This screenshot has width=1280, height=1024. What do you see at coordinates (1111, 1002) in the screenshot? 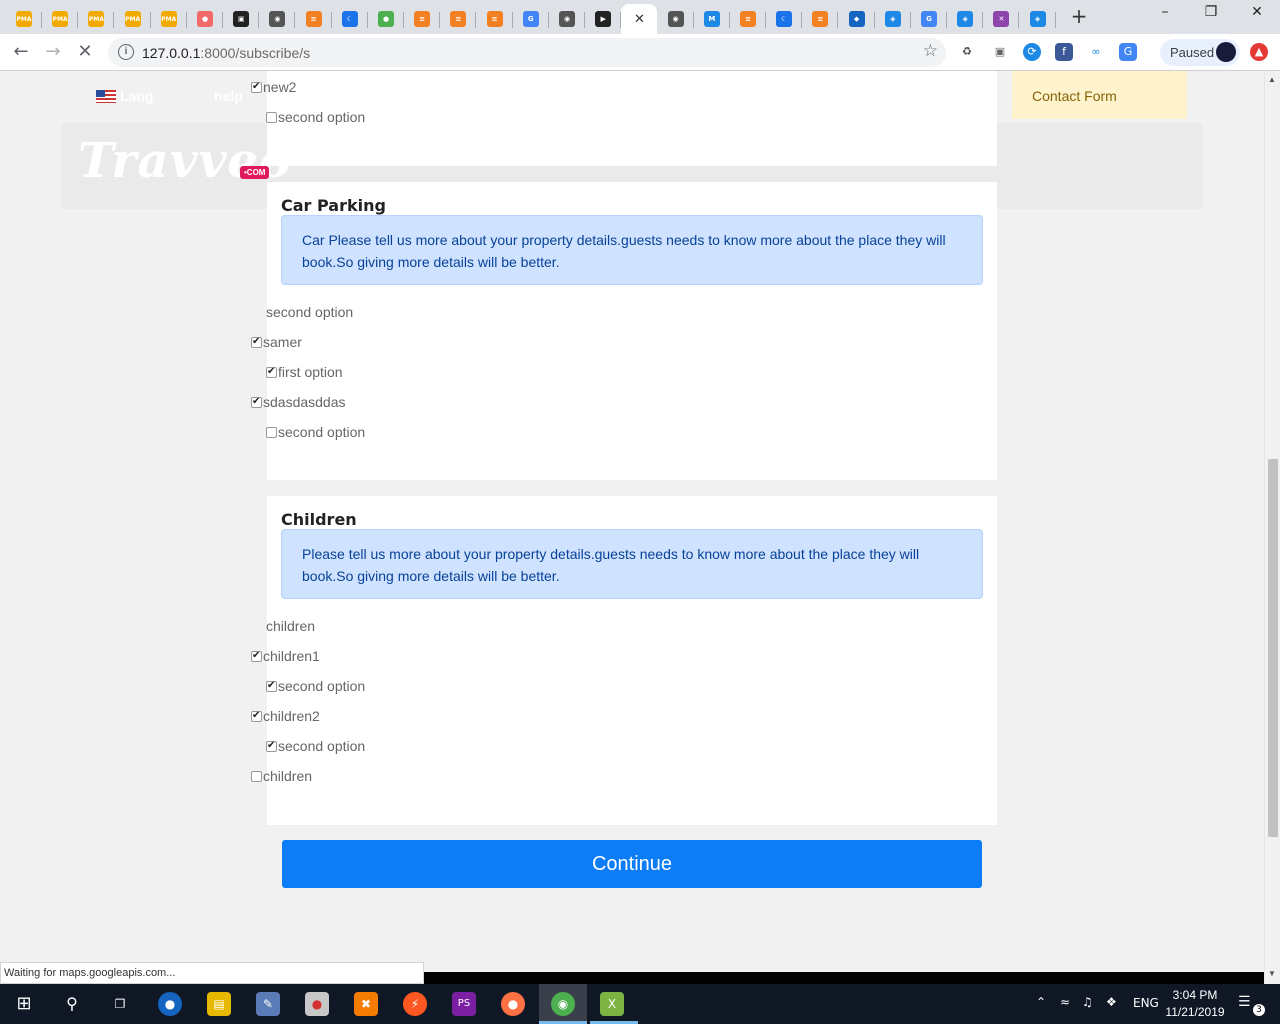
I see `dropbox-icon: ❖` at bounding box center [1111, 1002].